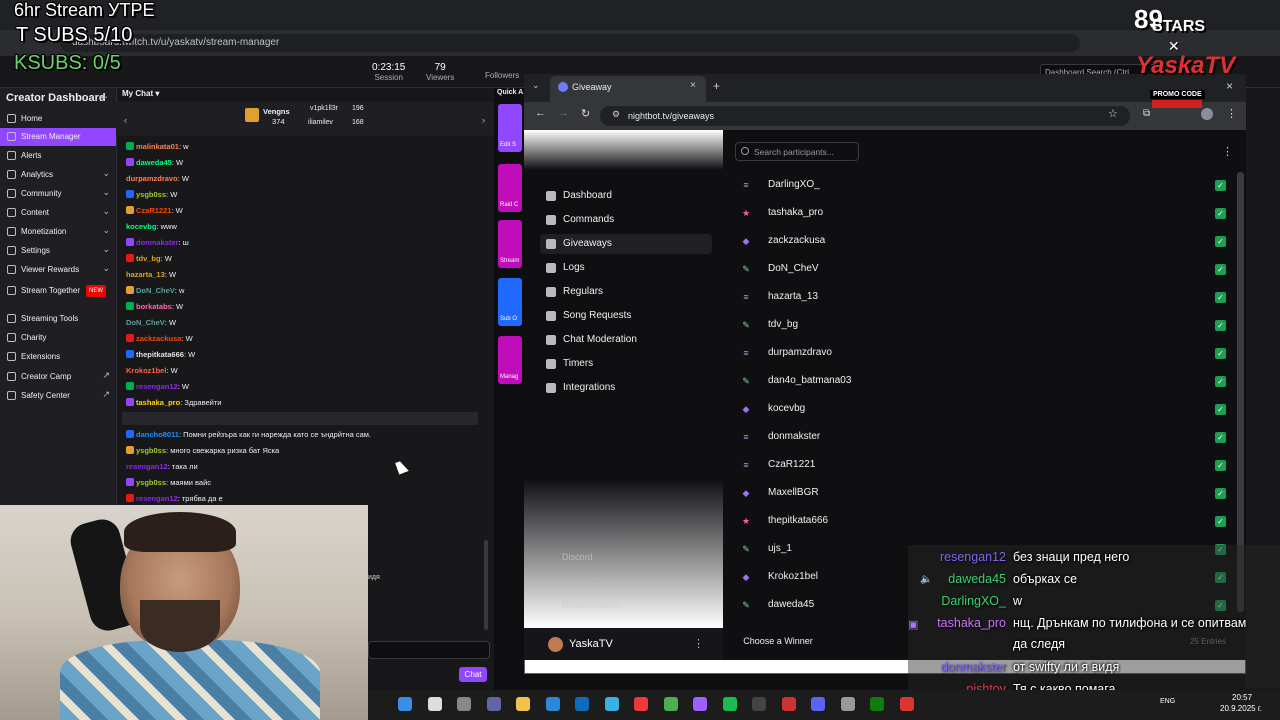  Describe the element at coordinates (1113, 113) in the screenshot. I see `bookmark-star-icon: ☆` at that location.